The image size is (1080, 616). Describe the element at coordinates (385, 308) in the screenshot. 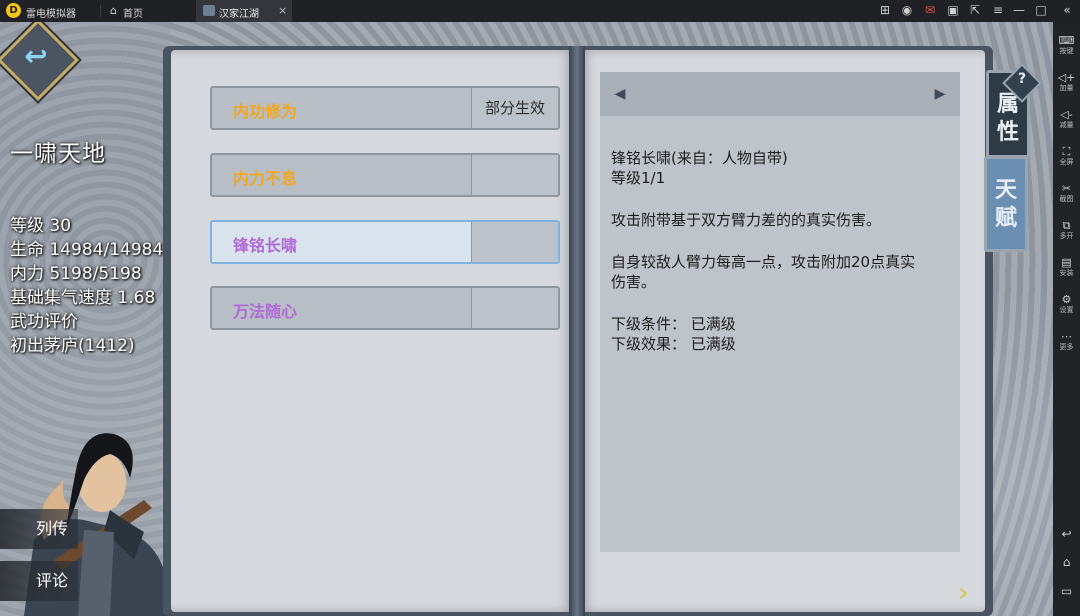

I see `skill-row: 万法随心` at that location.